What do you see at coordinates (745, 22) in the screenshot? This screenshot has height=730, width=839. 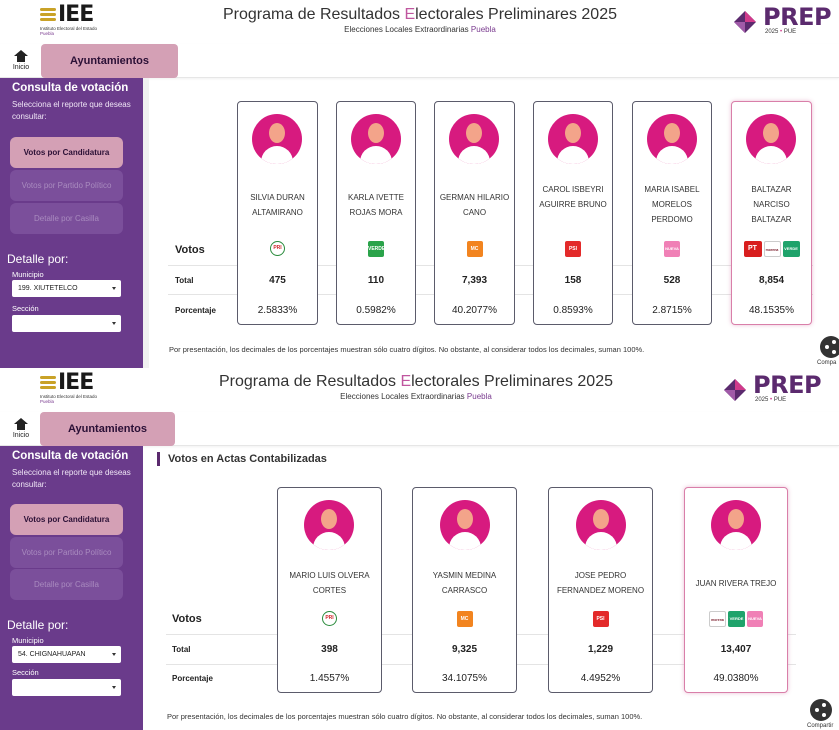 I see `prep-diamond-icon` at bounding box center [745, 22].